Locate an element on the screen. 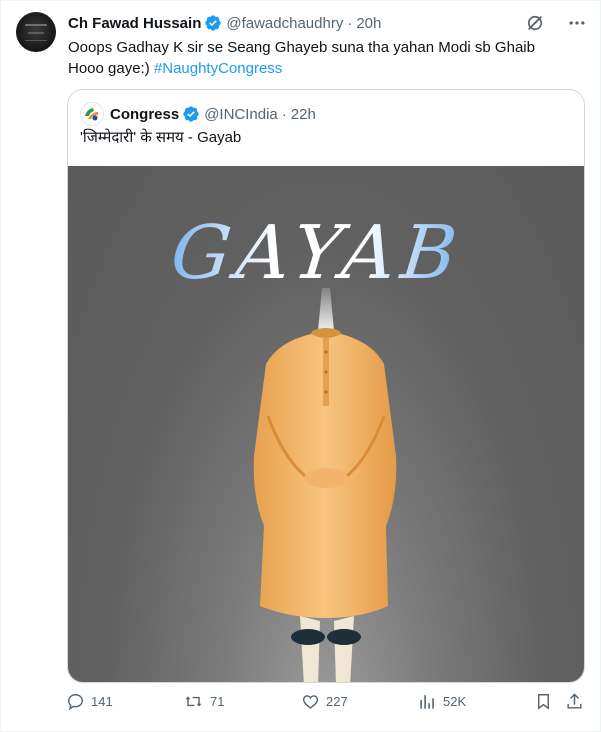  views-button: 52K is located at coordinates (442, 701).